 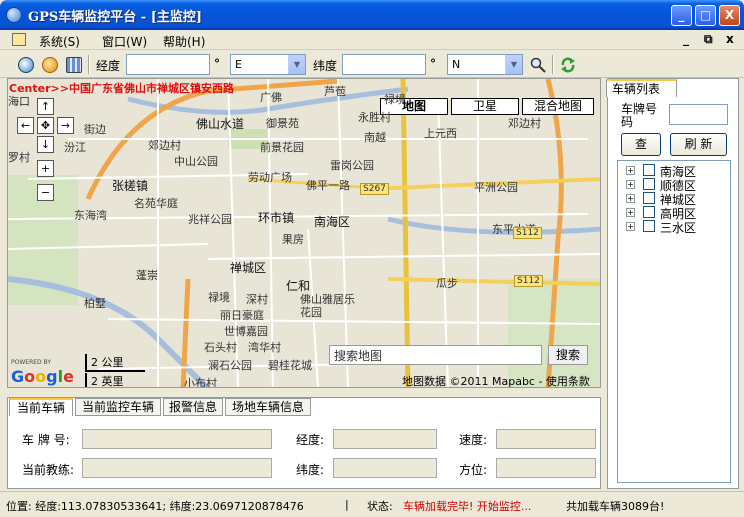 I want to click on maptype-satellite-button: 卫星, so click(x=485, y=106).